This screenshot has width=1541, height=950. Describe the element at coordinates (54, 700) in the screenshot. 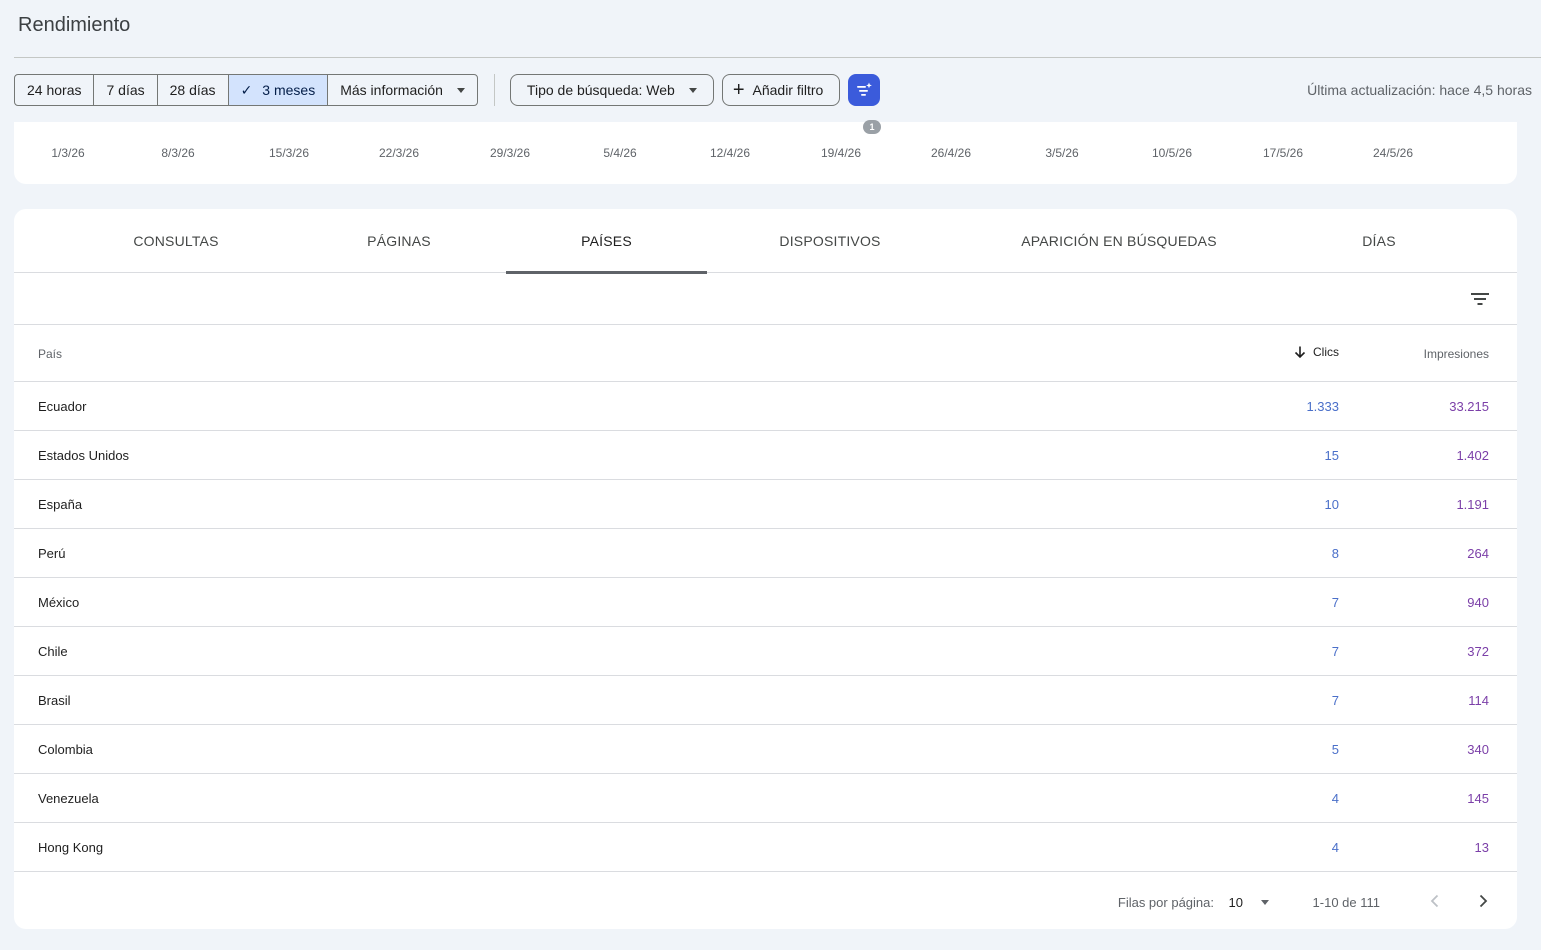

I see `country-cell: Brasil` at that location.